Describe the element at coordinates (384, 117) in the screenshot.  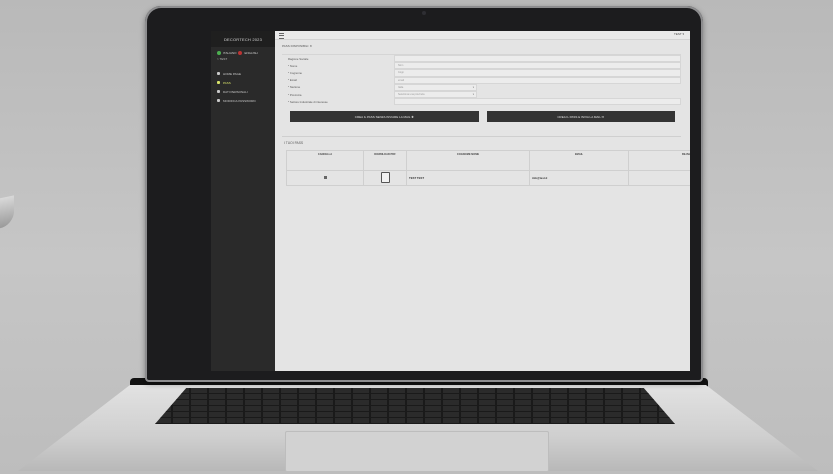
I see `create-pass-no-mail-button: CREA IL PASS SENZA INVIARE LA MAIL ✚` at that location.